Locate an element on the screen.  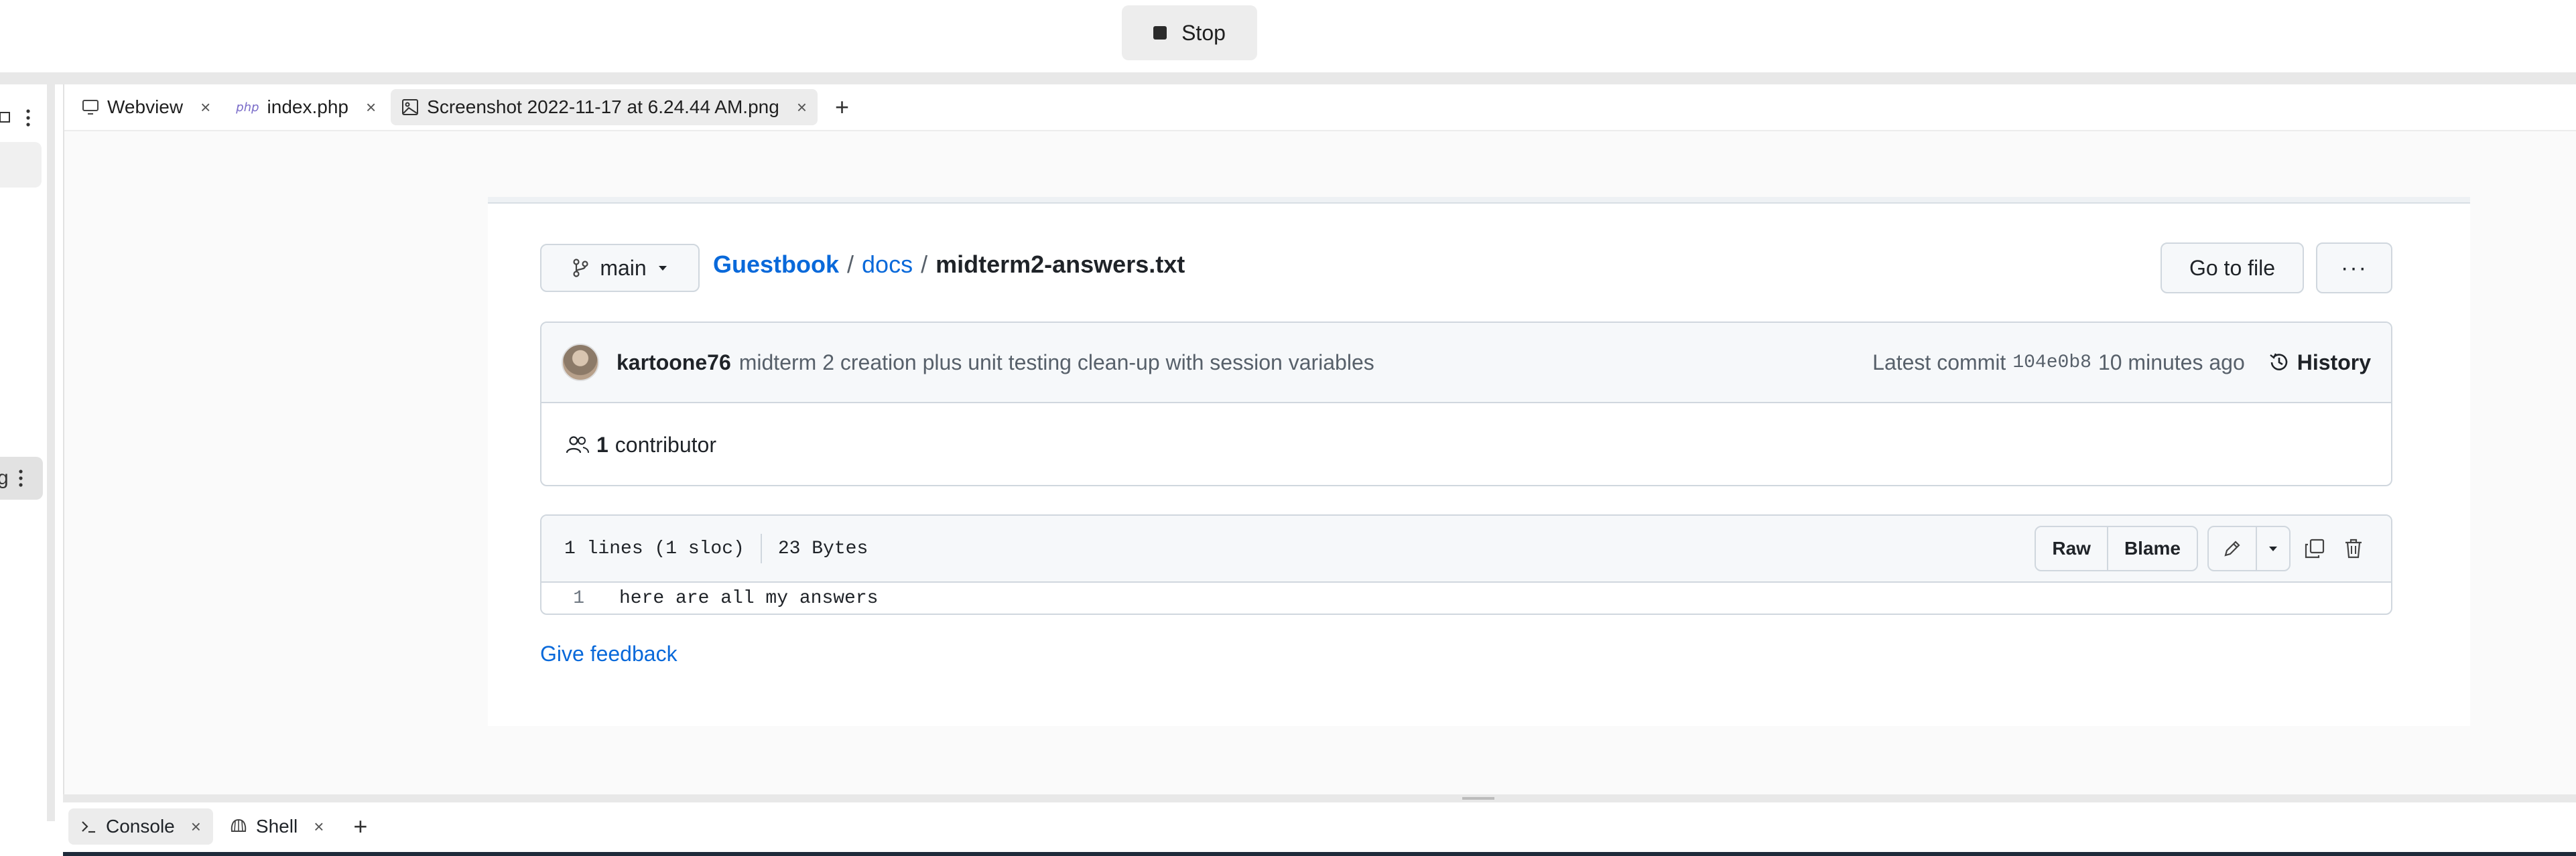
panel-actions-icon is located at coordinates (20, 118).